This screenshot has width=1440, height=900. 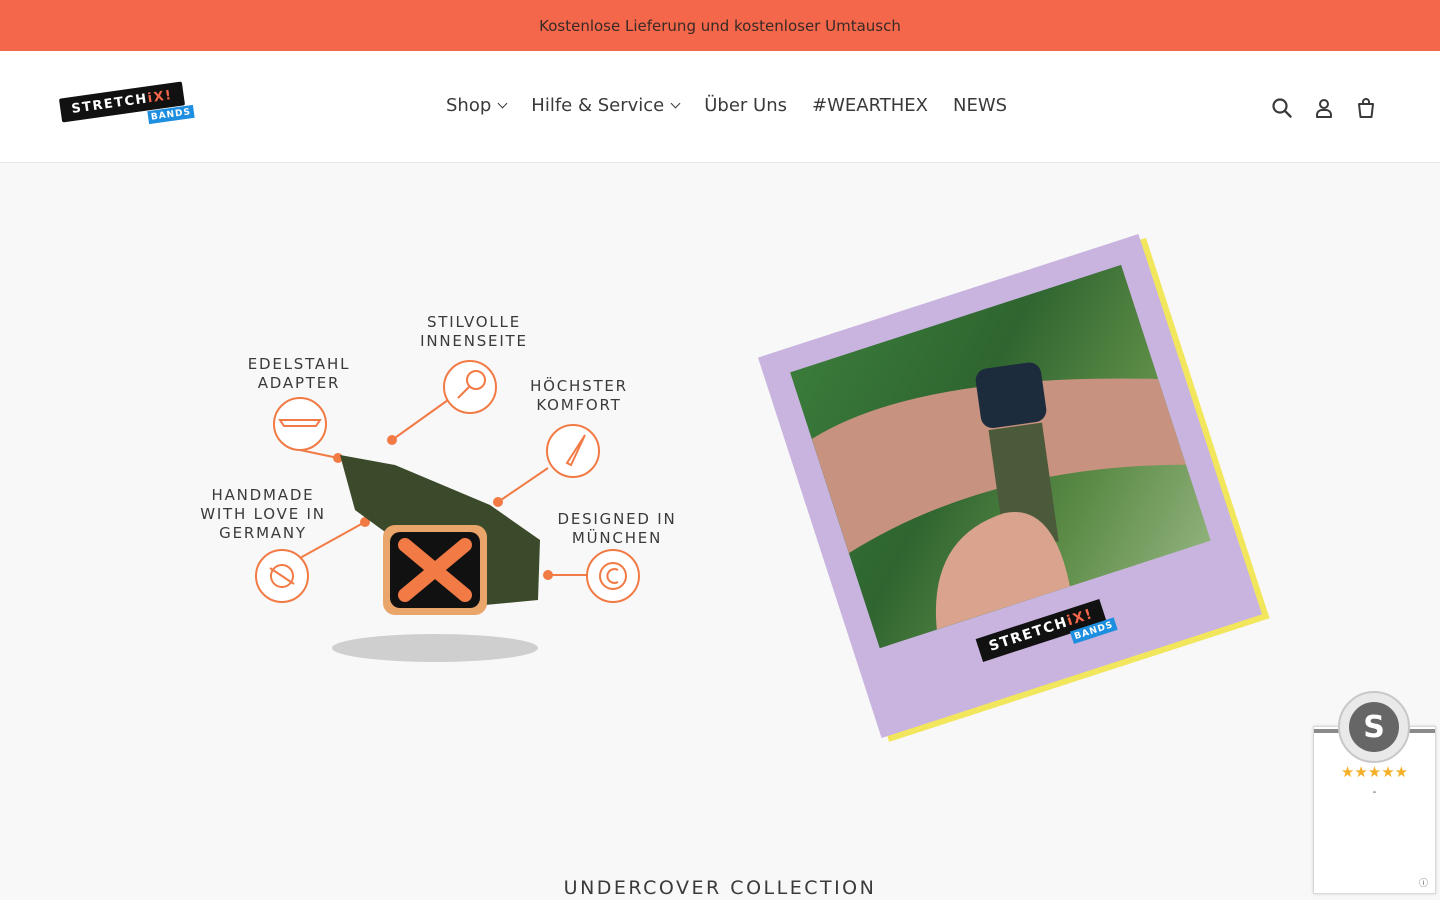 I want to click on label-stilvolle-innenseite: STILVOLLE INNENSEITE, so click(x=474, y=331).